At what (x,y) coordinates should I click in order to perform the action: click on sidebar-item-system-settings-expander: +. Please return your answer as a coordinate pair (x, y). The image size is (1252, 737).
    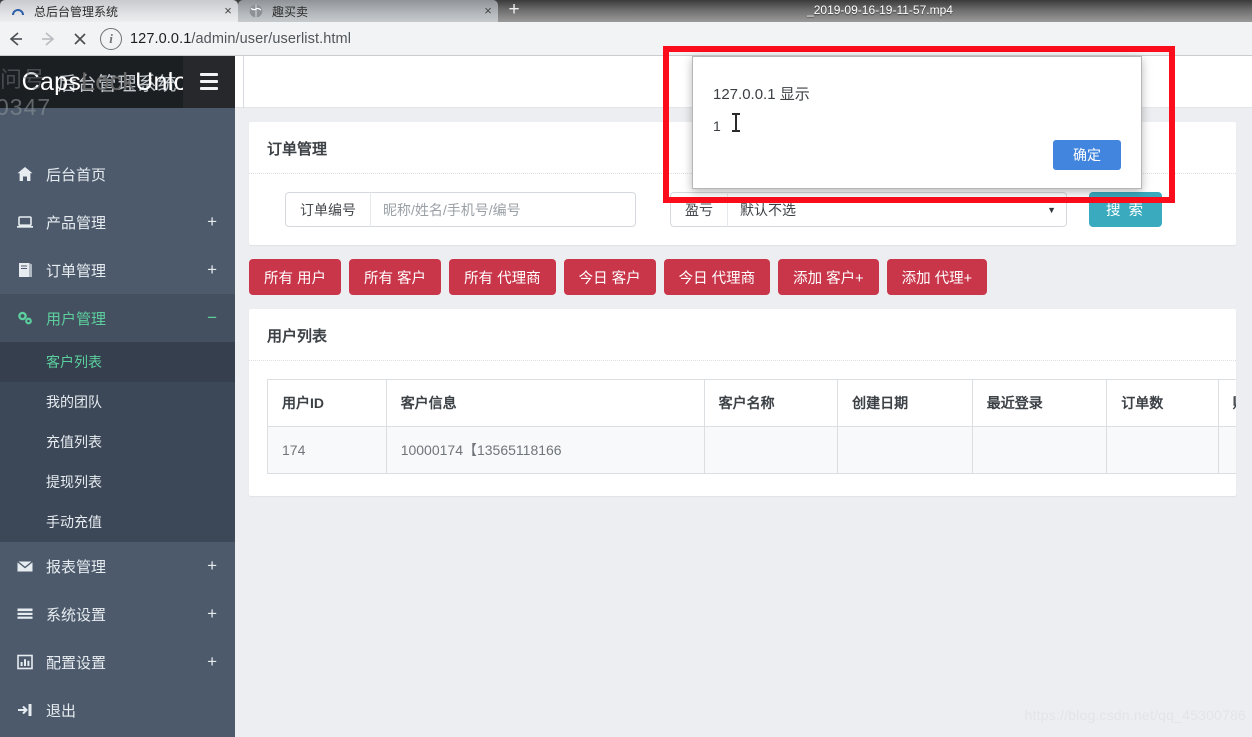
    Looking at the image, I should click on (212, 613).